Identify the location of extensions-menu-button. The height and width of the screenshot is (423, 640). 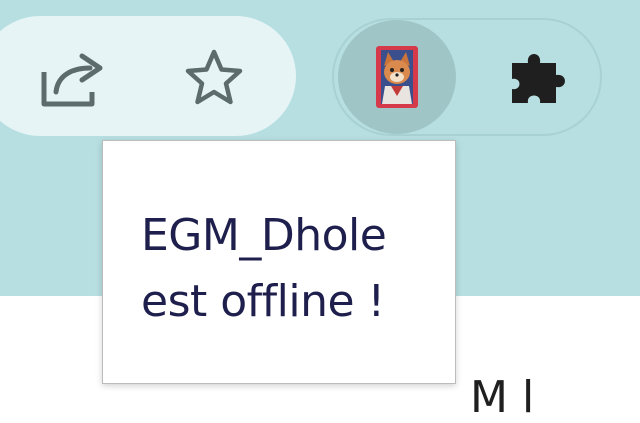
(540, 78).